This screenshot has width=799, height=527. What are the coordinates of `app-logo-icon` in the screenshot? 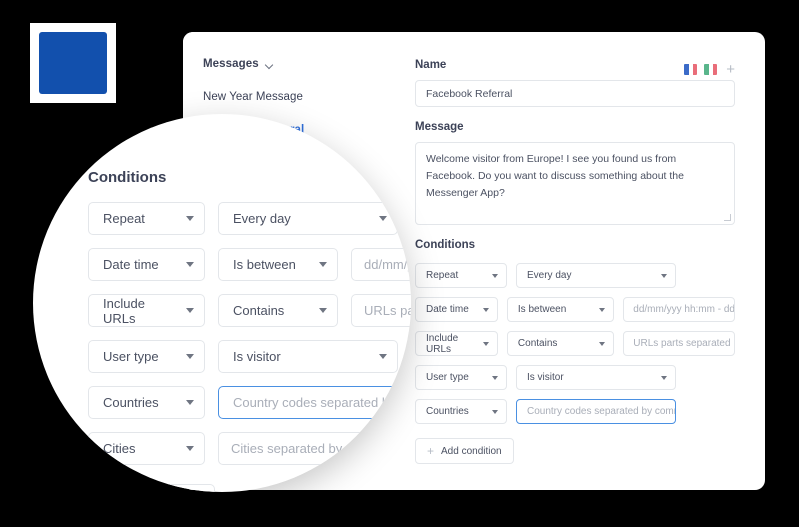 It's located at (73, 63).